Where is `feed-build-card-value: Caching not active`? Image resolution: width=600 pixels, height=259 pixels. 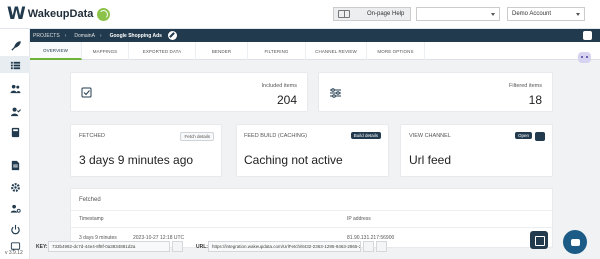
feed-build-card-value: Caching not active is located at coordinates (293, 160).